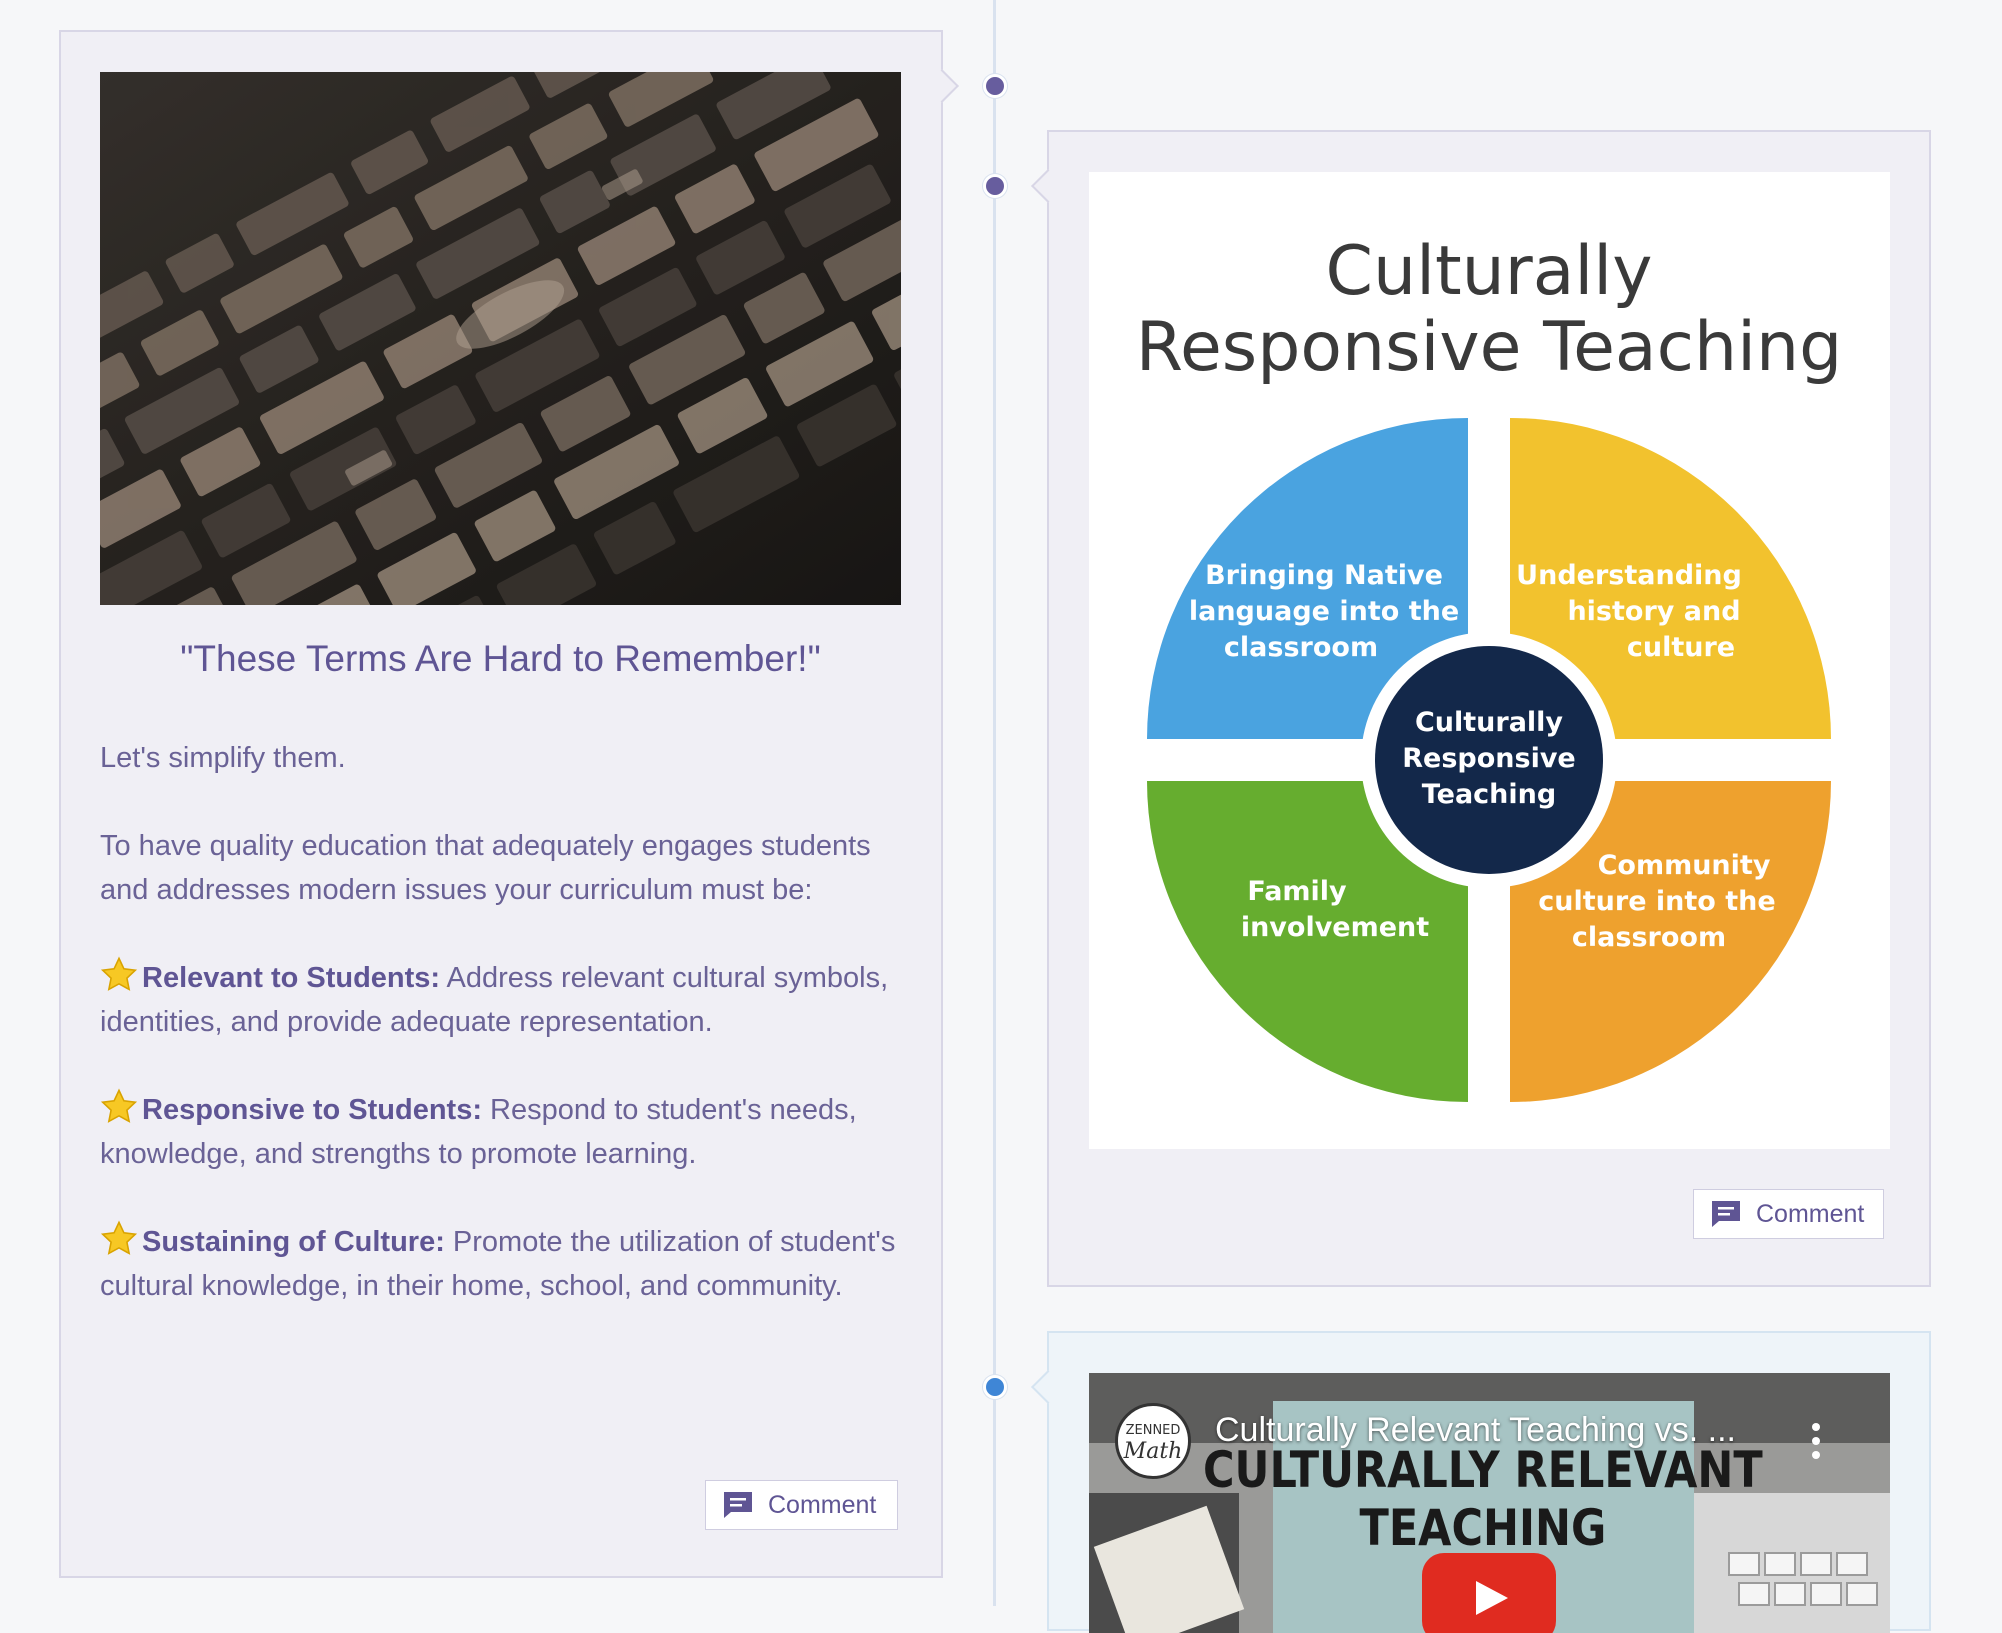 This screenshot has height=1633, width=2002. Describe the element at coordinates (1649, 937) in the screenshot. I see `quadrant-label-br: classroom` at that location.